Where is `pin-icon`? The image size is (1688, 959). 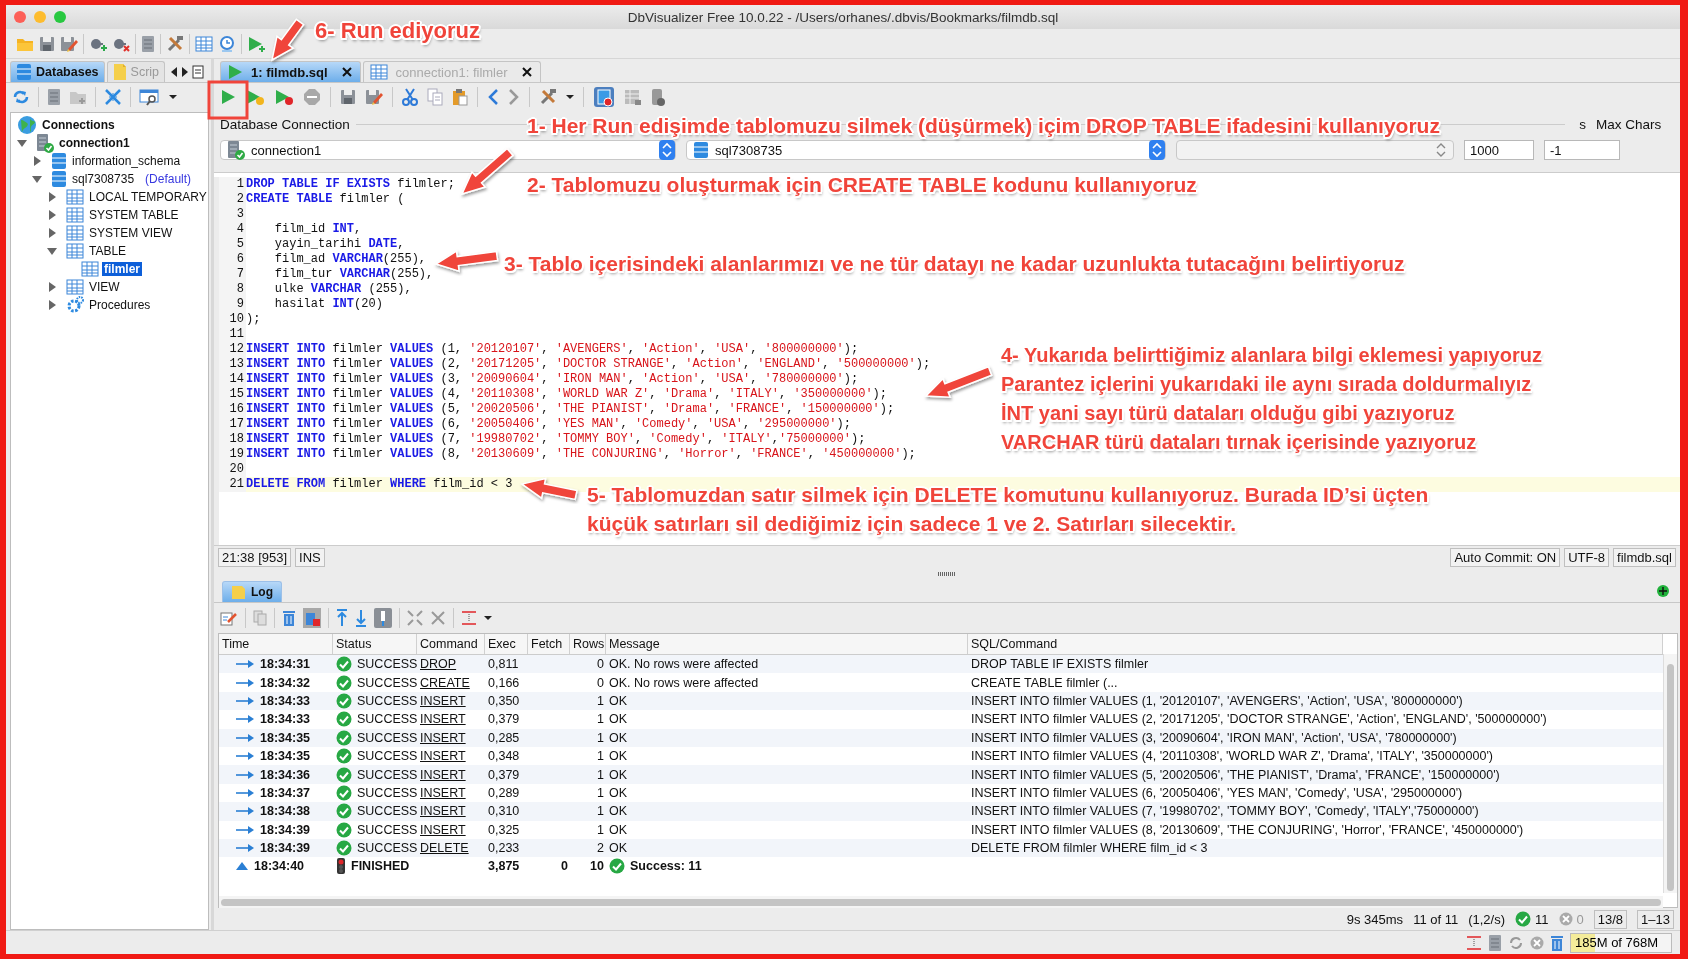
pin-icon is located at coordinates (383, 618).